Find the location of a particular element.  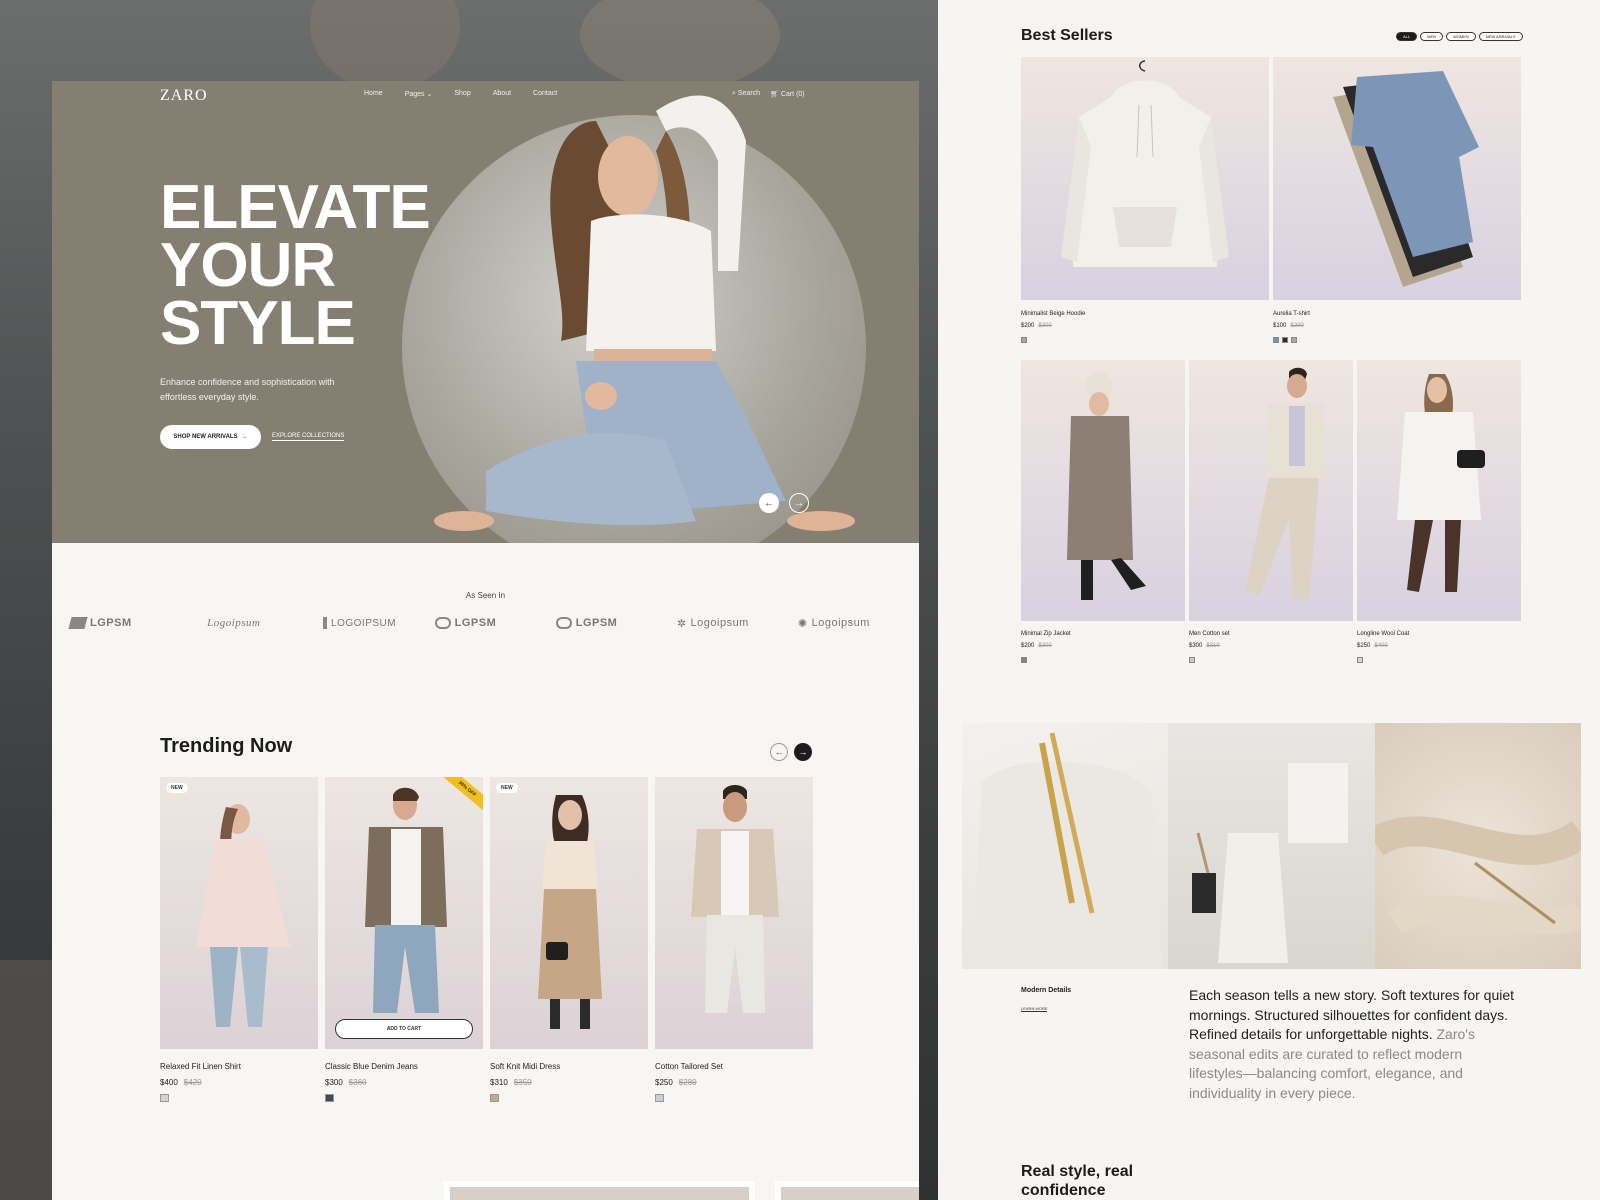

nav-link-shop: Shop is located at coordinates (462, 94).